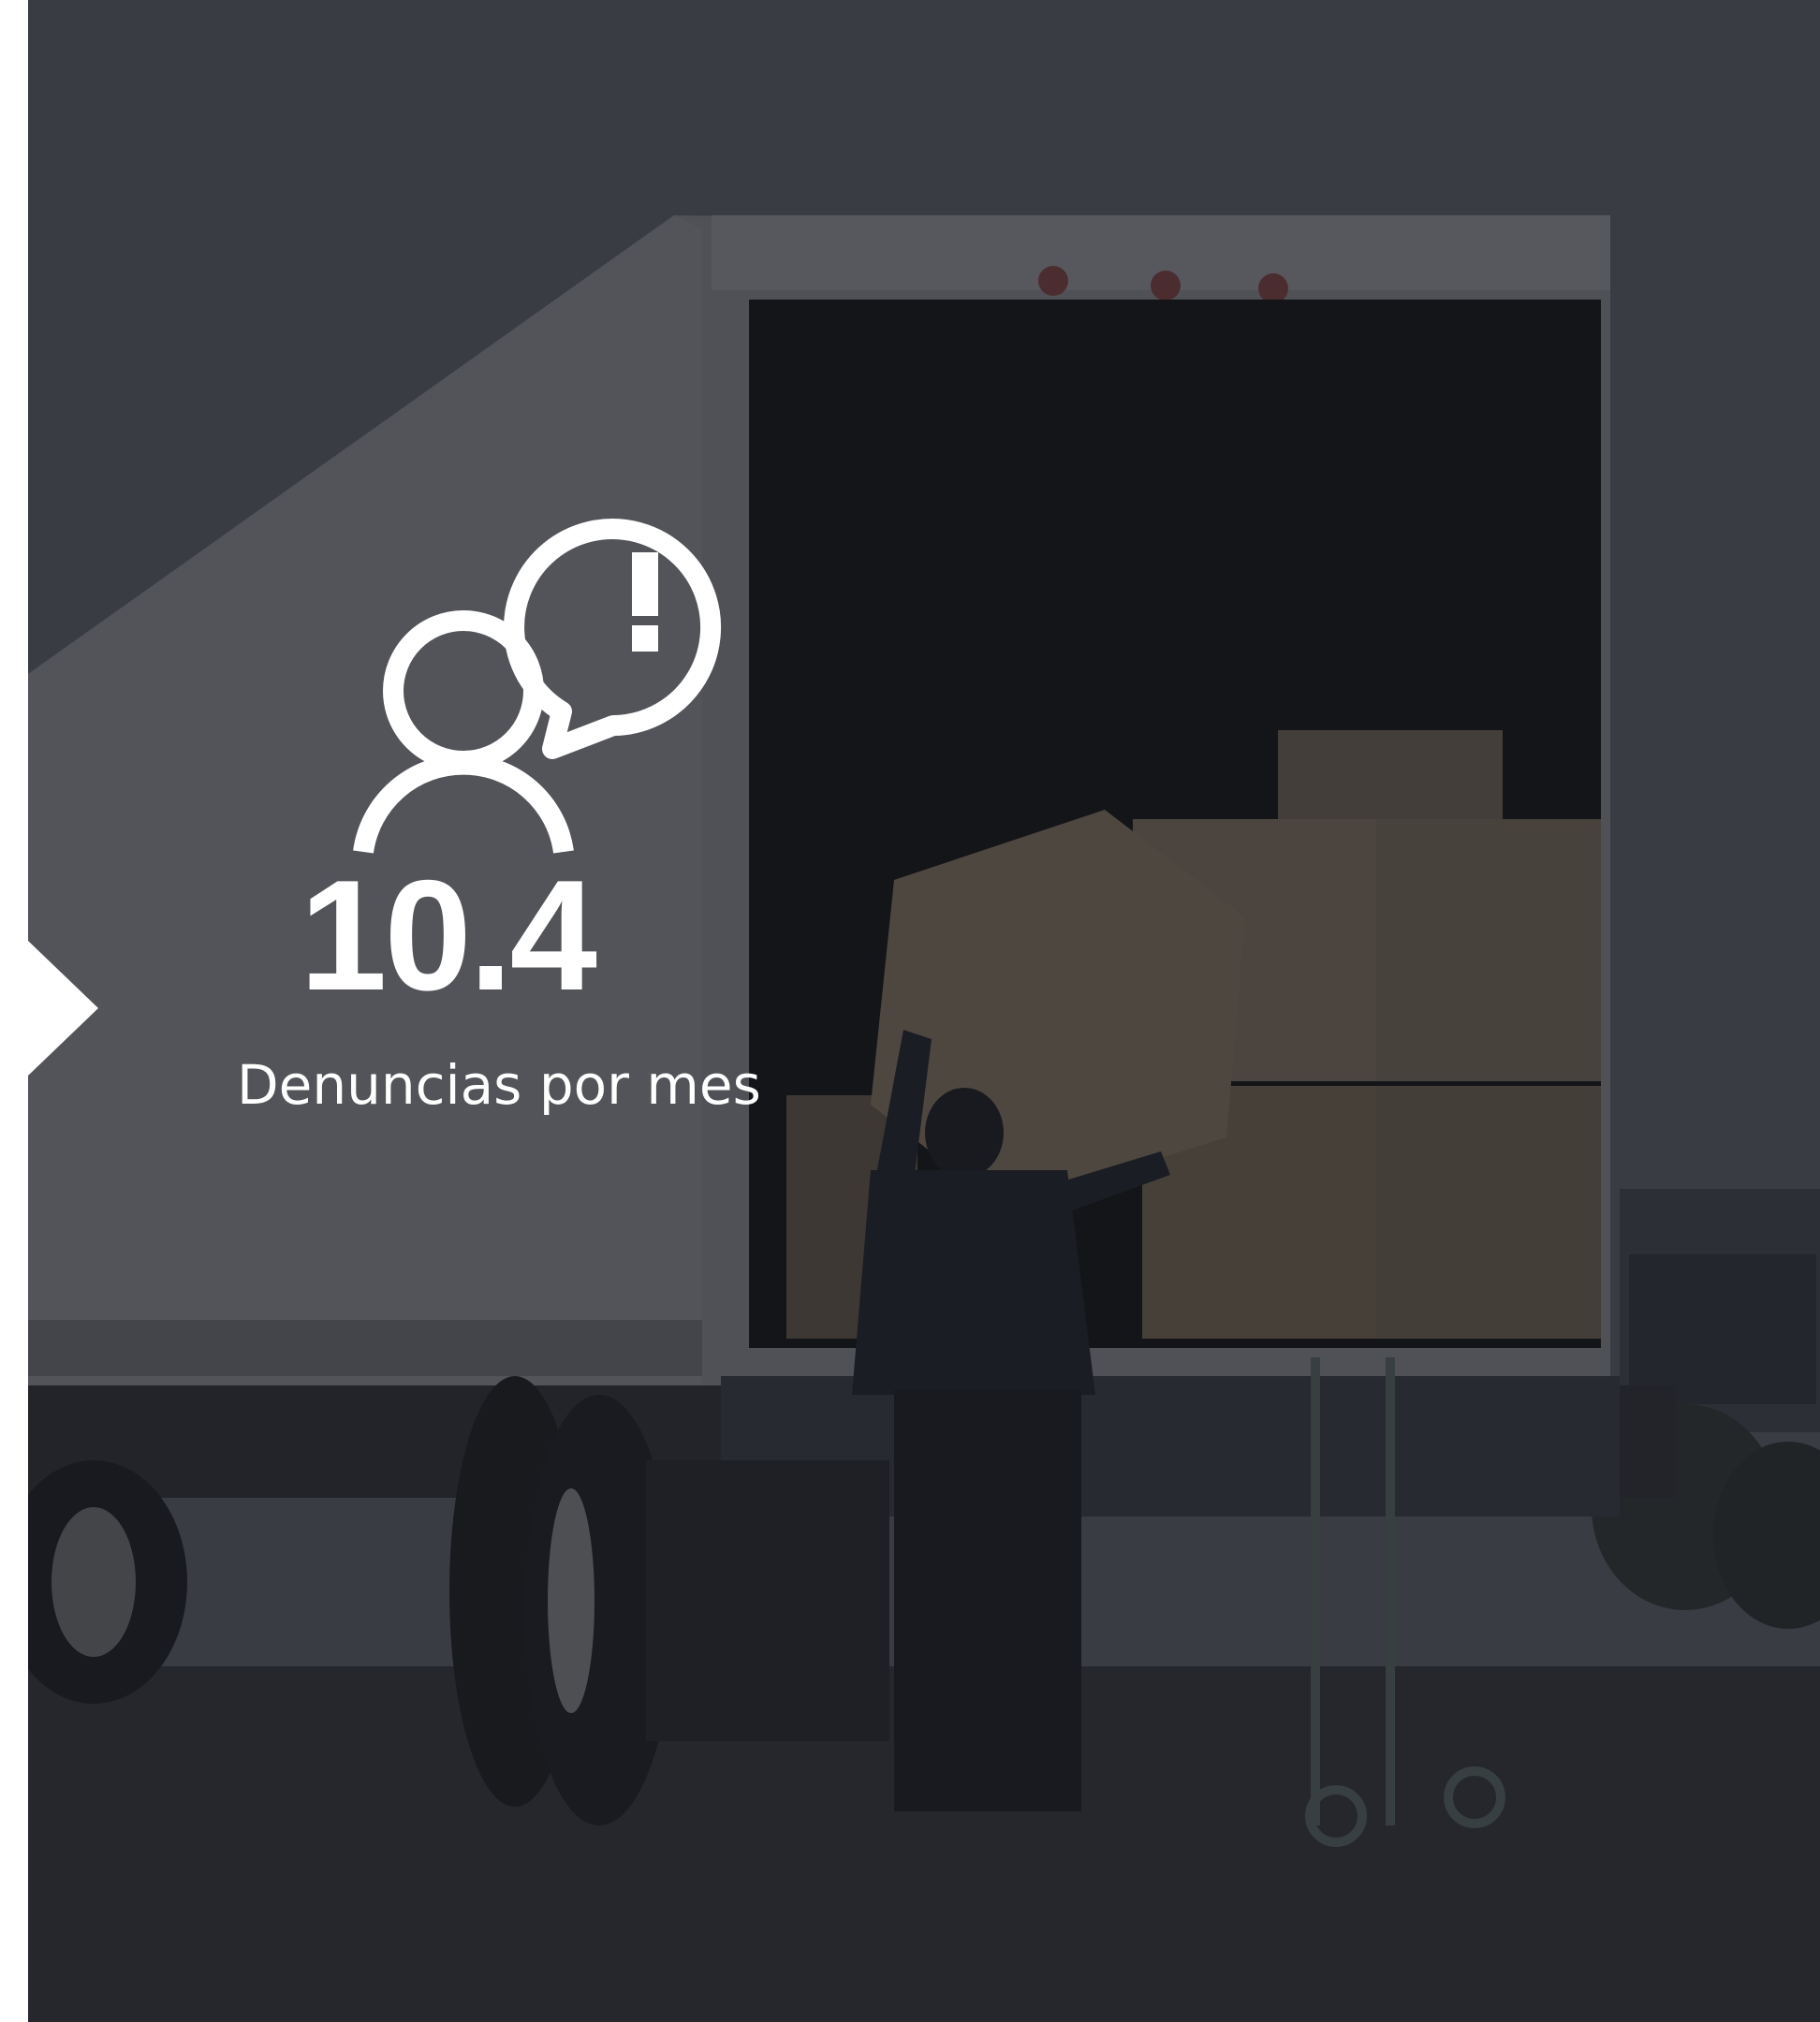  What do you see at coordinates (499, 1085) in the screenshot?
I see `stat-label: Denuncias por mes` at bounding box center [499, 1085].